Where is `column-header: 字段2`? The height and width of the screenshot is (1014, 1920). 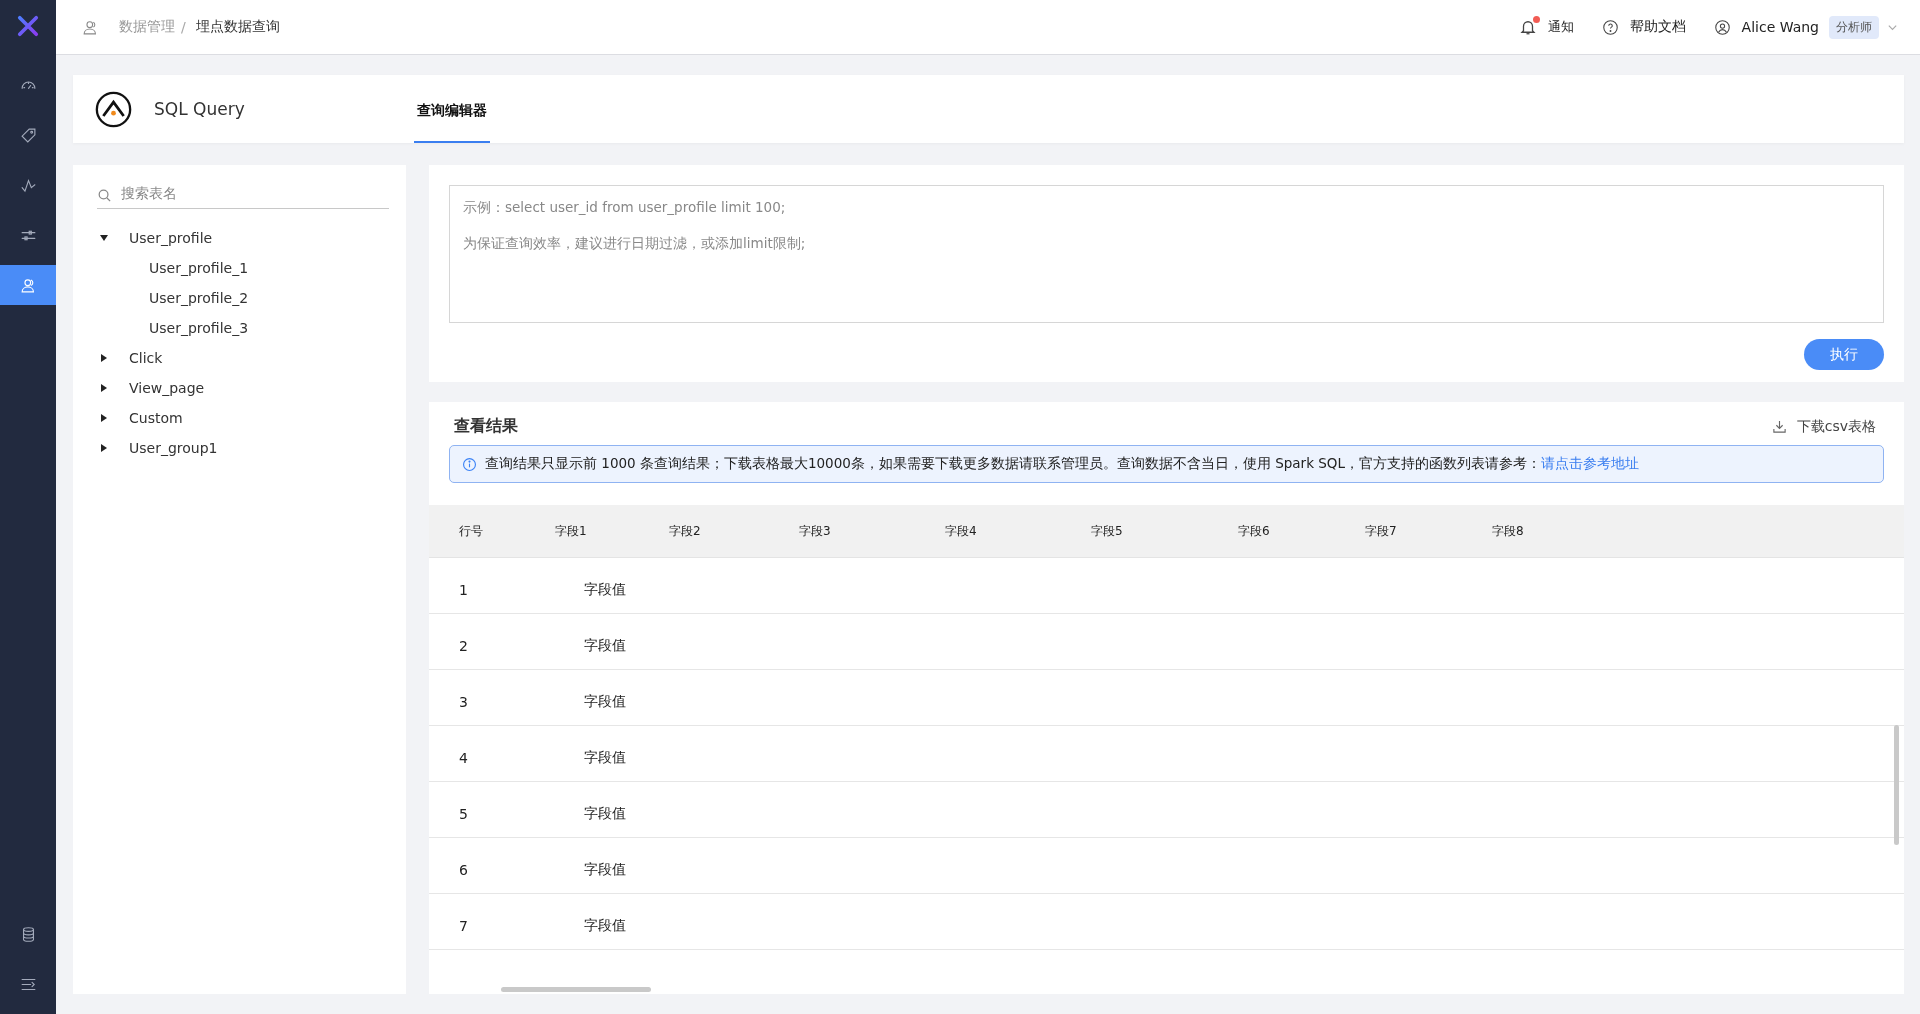 column-header: 字段2 is located at coordinates (685, 531).